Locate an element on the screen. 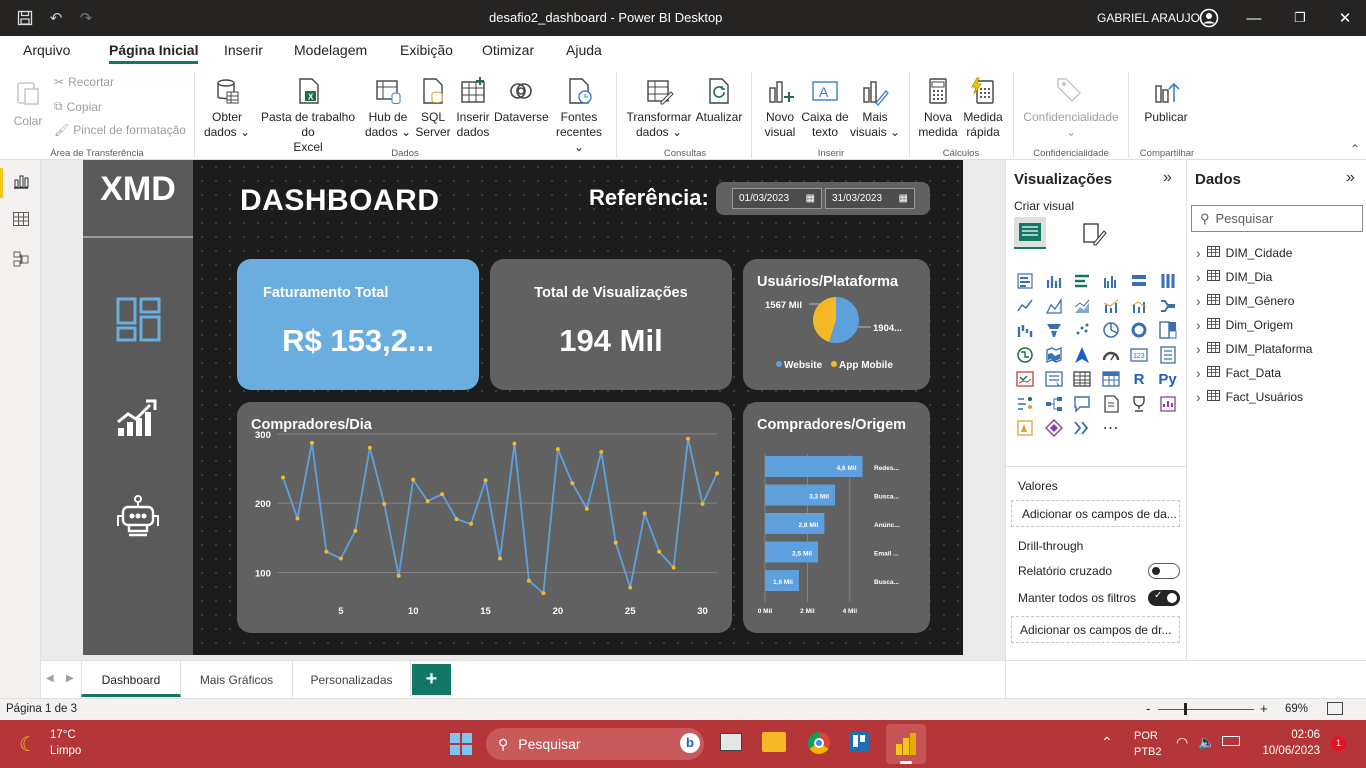 Image resolution: width=1366 pixels, height=768 pixels. slicer-visual-icon is located at coordinates (1054, 379).